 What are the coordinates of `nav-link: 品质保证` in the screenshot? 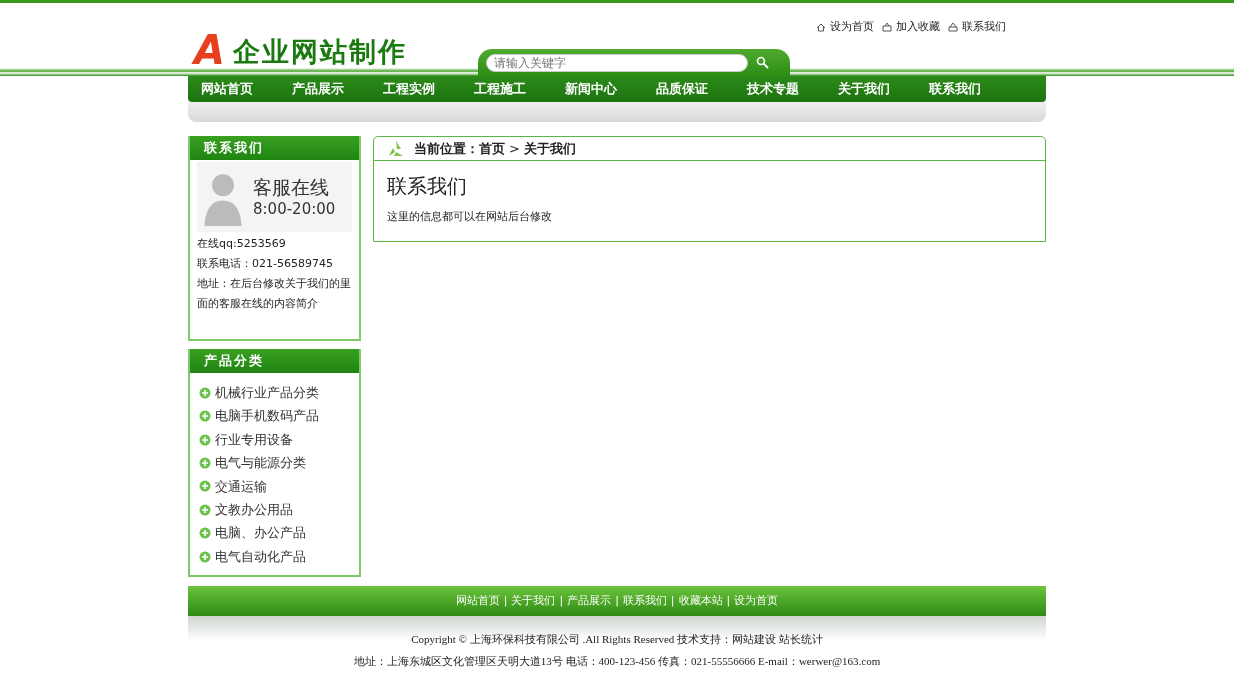 It's located at (701, 89).